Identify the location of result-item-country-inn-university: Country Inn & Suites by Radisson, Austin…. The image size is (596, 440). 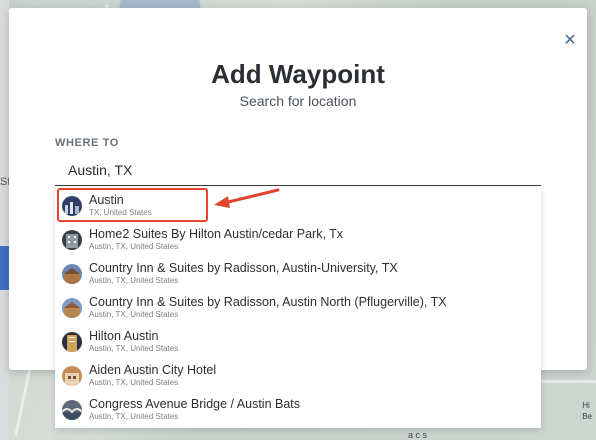
(298, 272).